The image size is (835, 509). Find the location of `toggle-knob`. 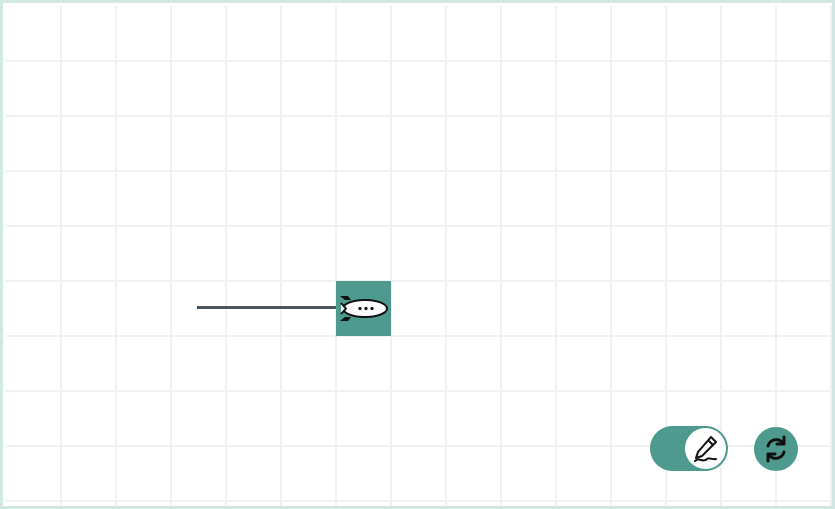

toggle-knob is located at coordinates (705, 448).